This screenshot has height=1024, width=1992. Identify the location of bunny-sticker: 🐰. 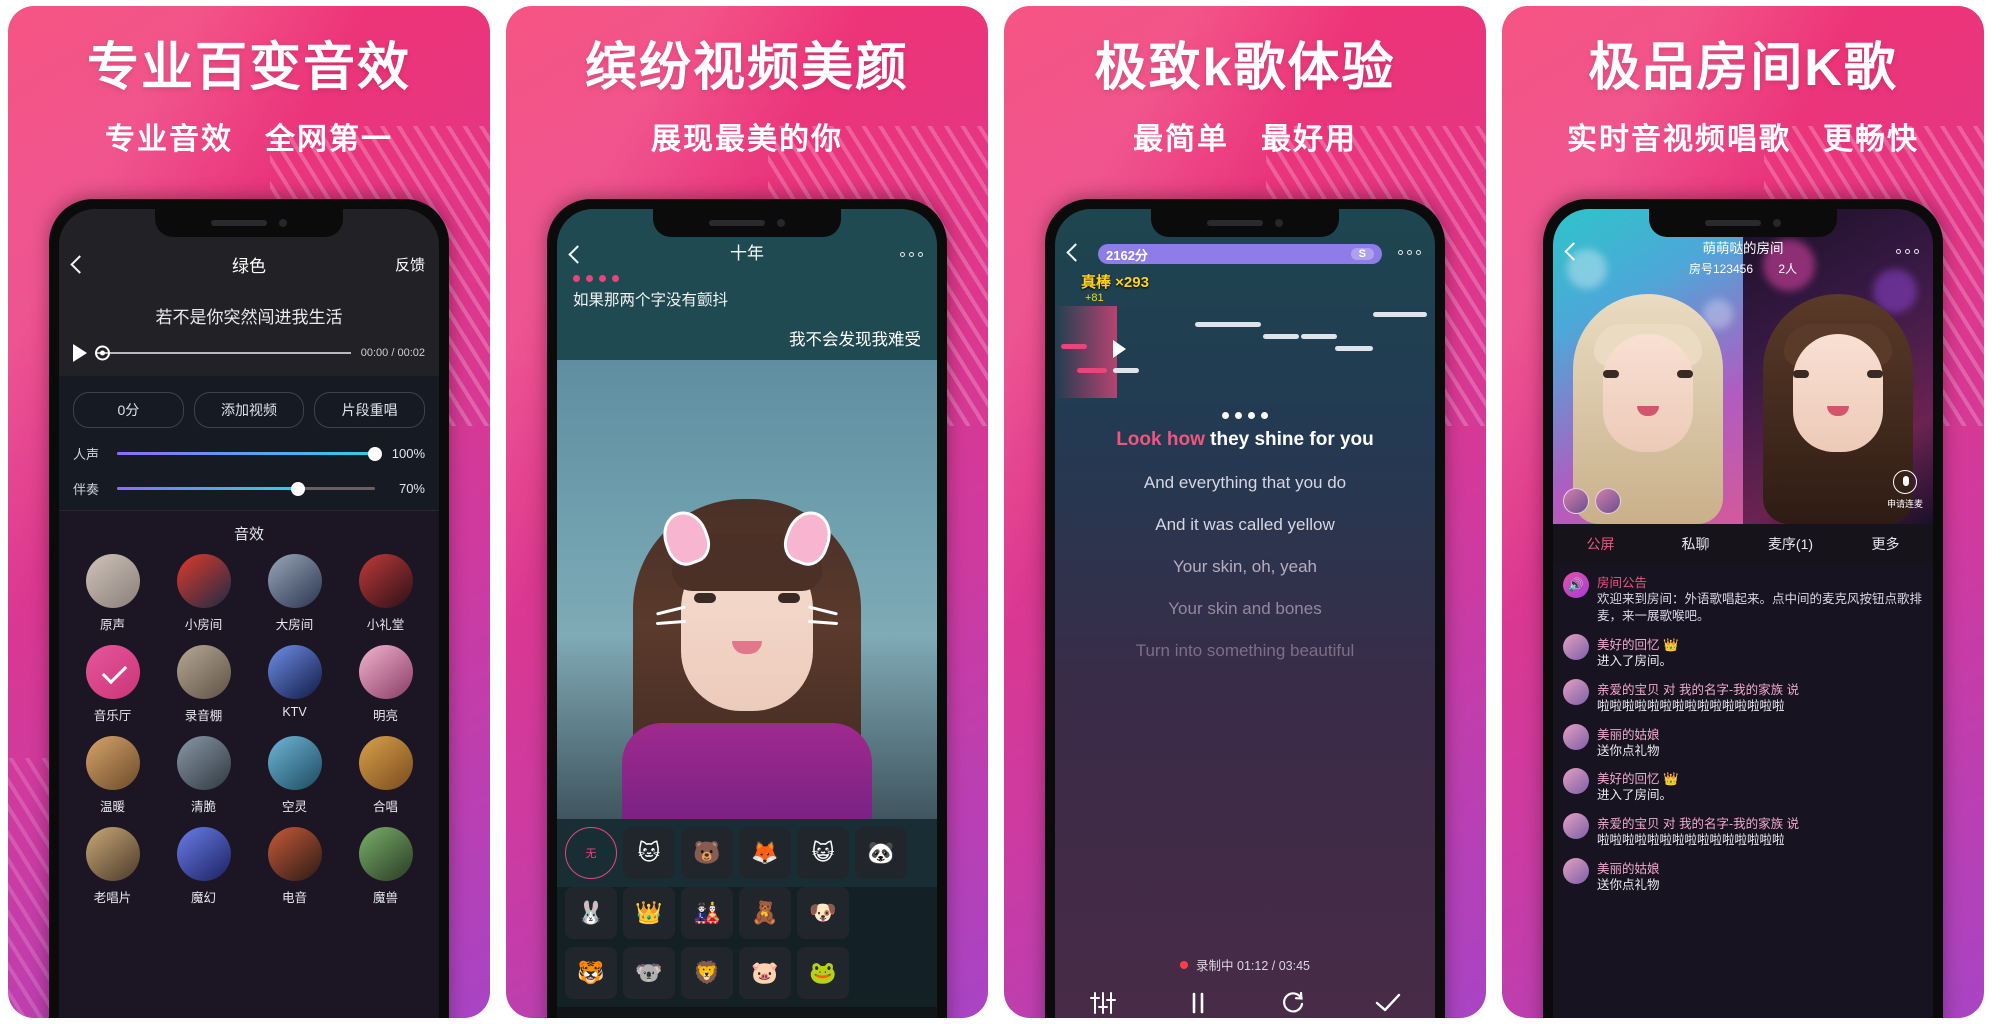
(591, 913).